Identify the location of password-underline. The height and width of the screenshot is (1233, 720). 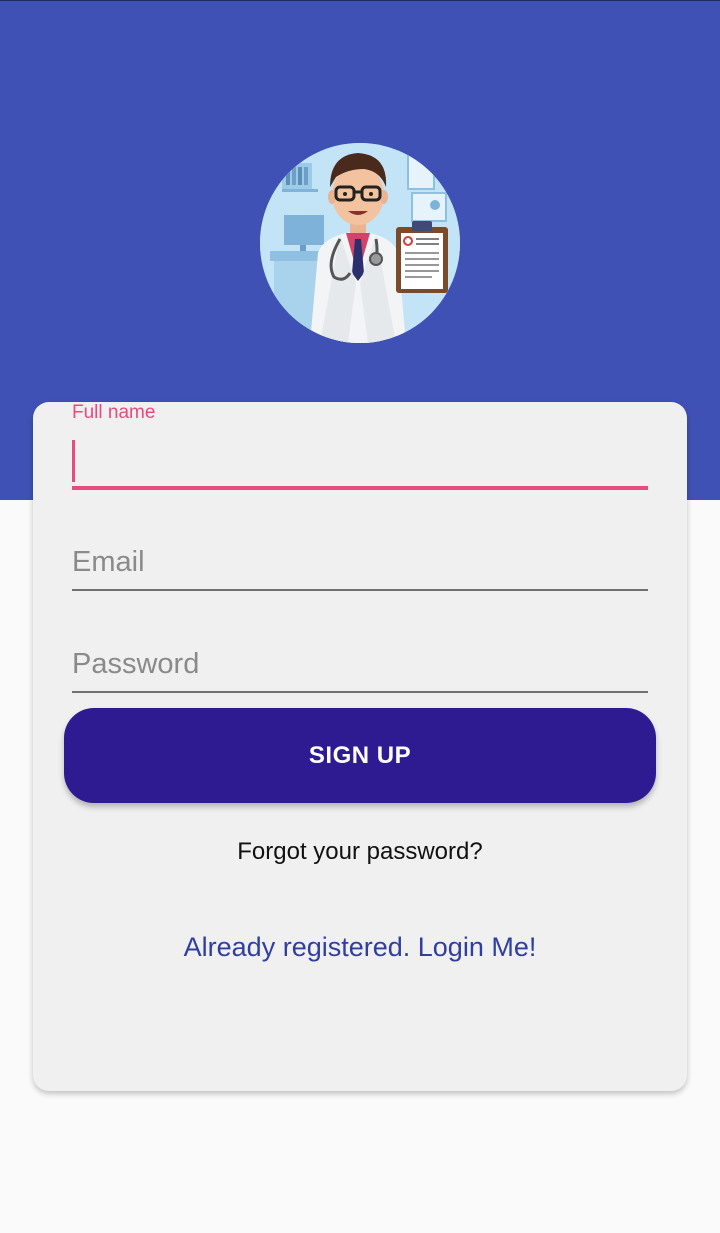
(360, 692).